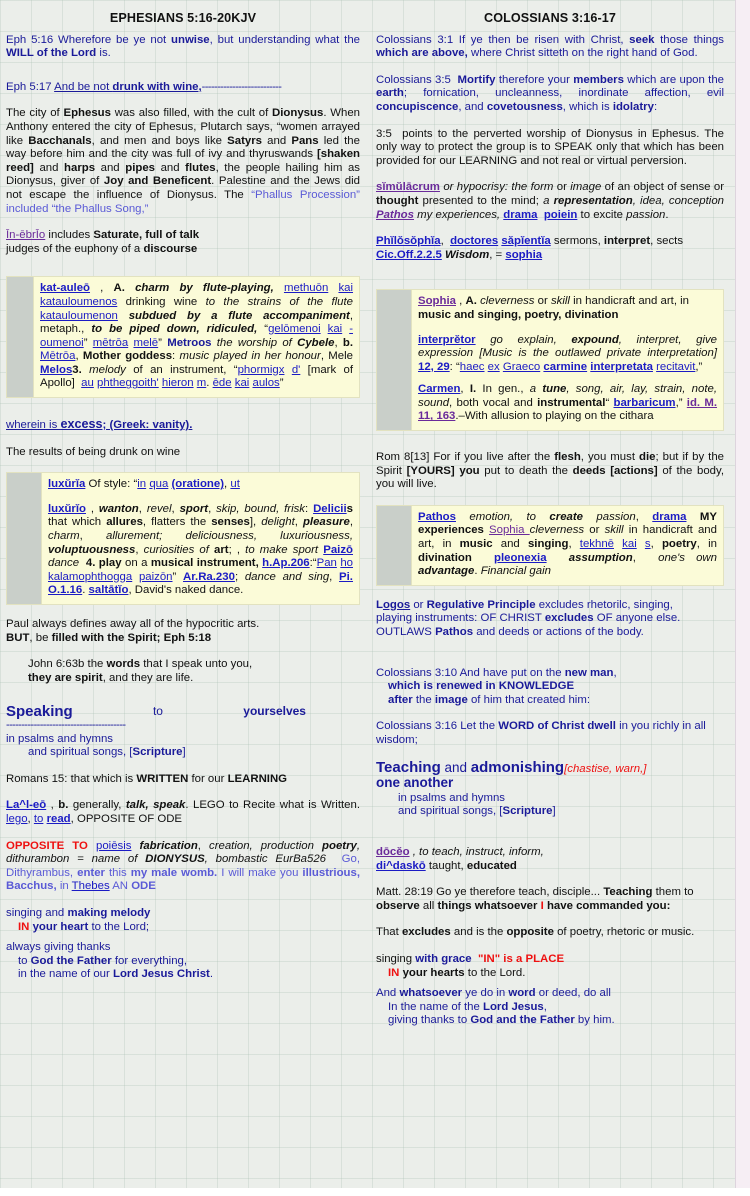  I want to click on matt-text-c: all, so click(428, 905).